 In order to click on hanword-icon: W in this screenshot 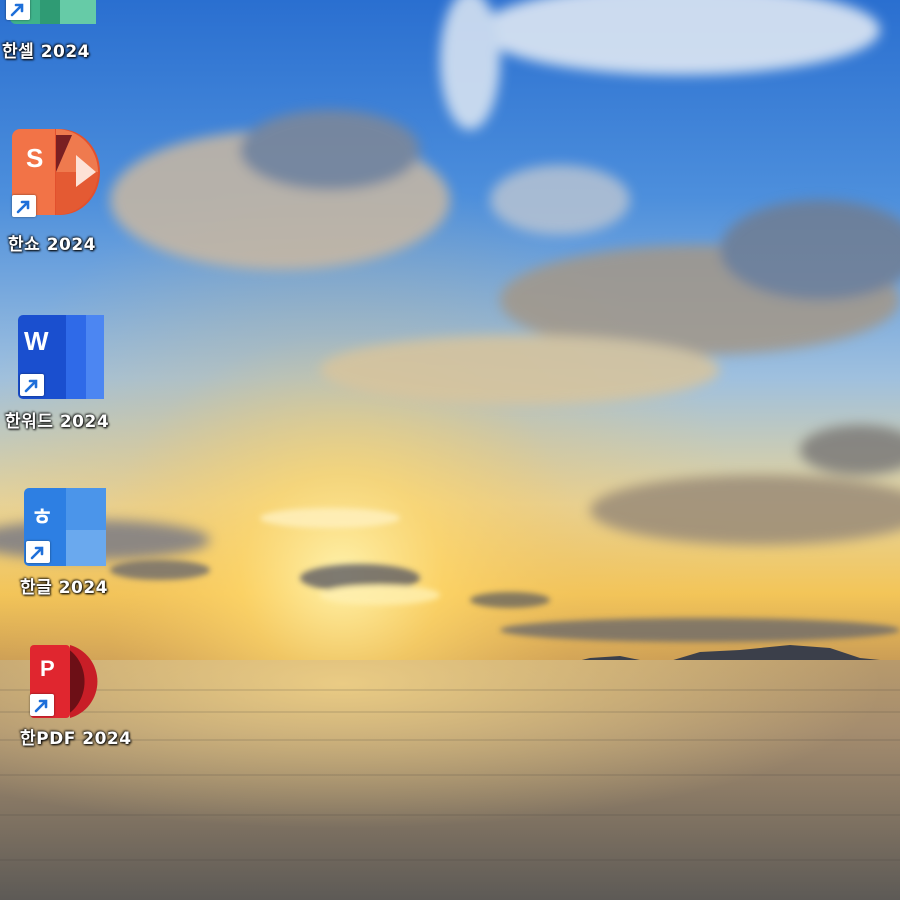, I will do `click(65, 362)`.